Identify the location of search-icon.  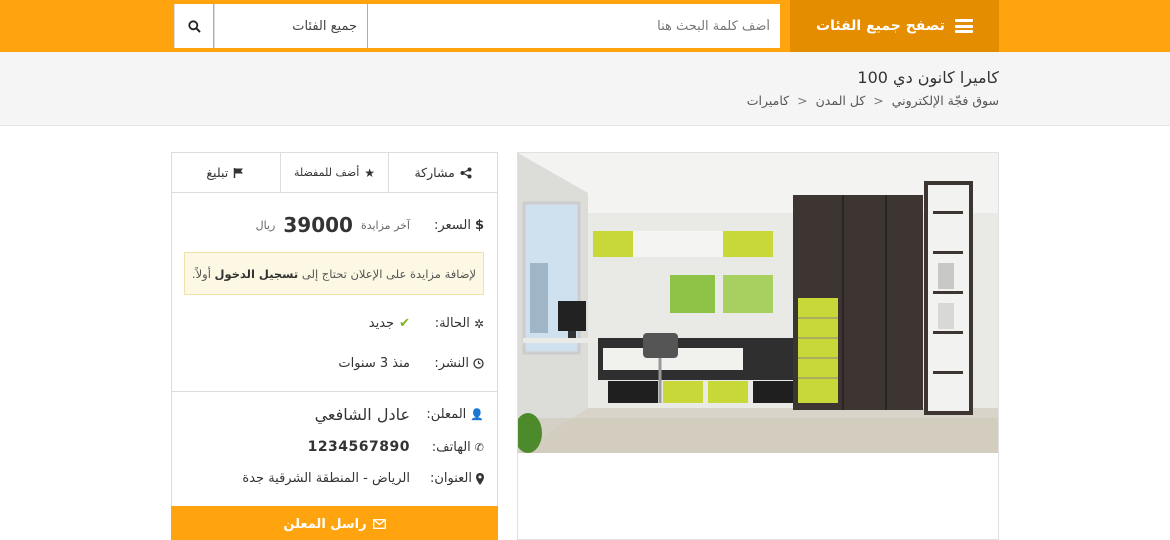
(194, 26).